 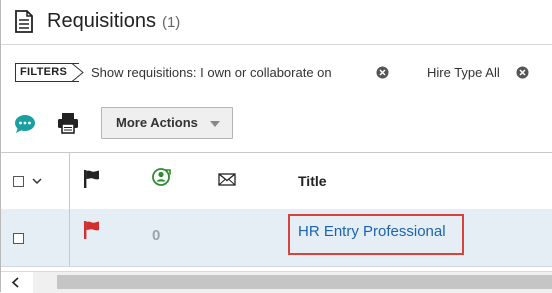 What do you see at coordinates (171, 22) in the screenshot?
I see `requisition-count: (1)` at bounding box center [171, 22].